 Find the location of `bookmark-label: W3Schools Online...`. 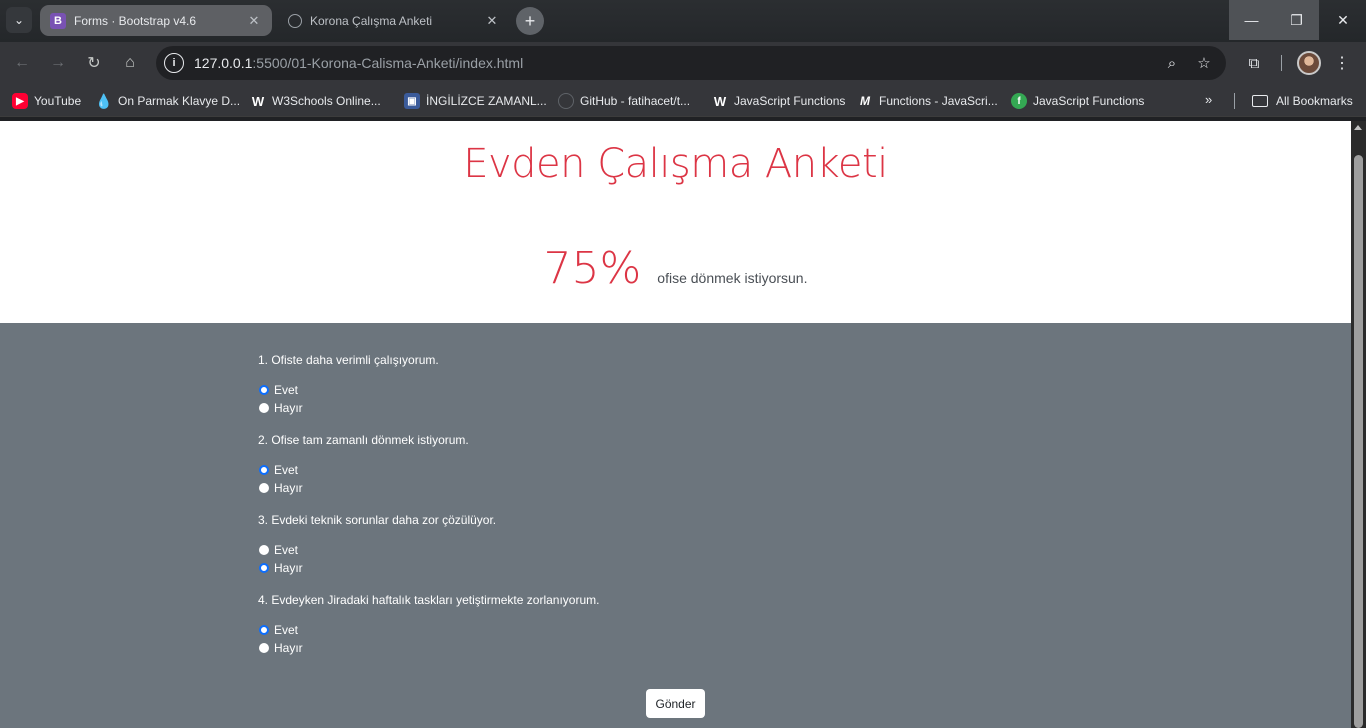

bookmark-label: W3Schools Online... is located at coordinates (326, 101).